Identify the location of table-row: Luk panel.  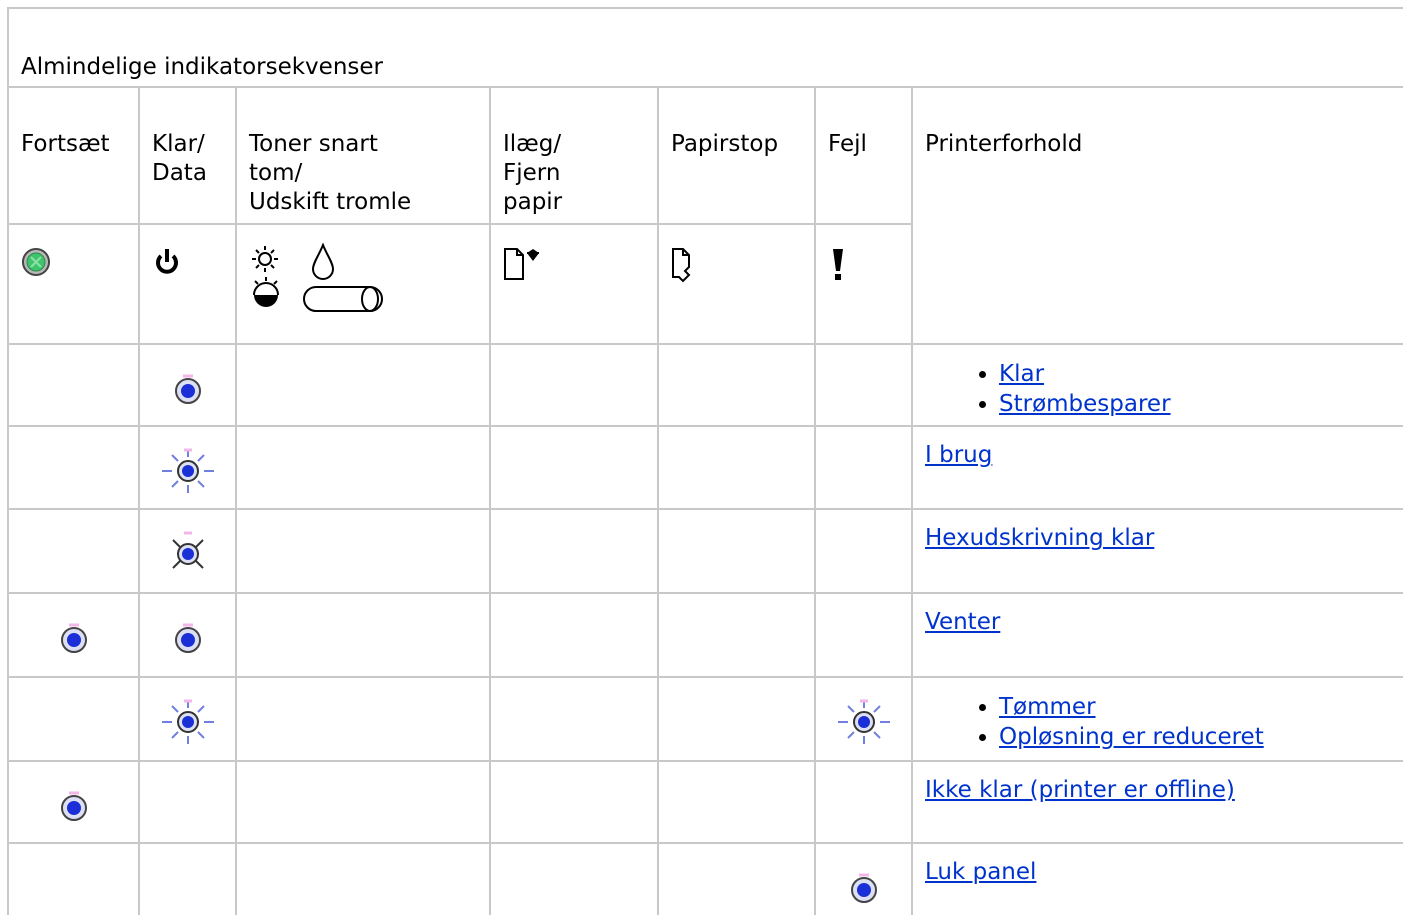
(706, 879).